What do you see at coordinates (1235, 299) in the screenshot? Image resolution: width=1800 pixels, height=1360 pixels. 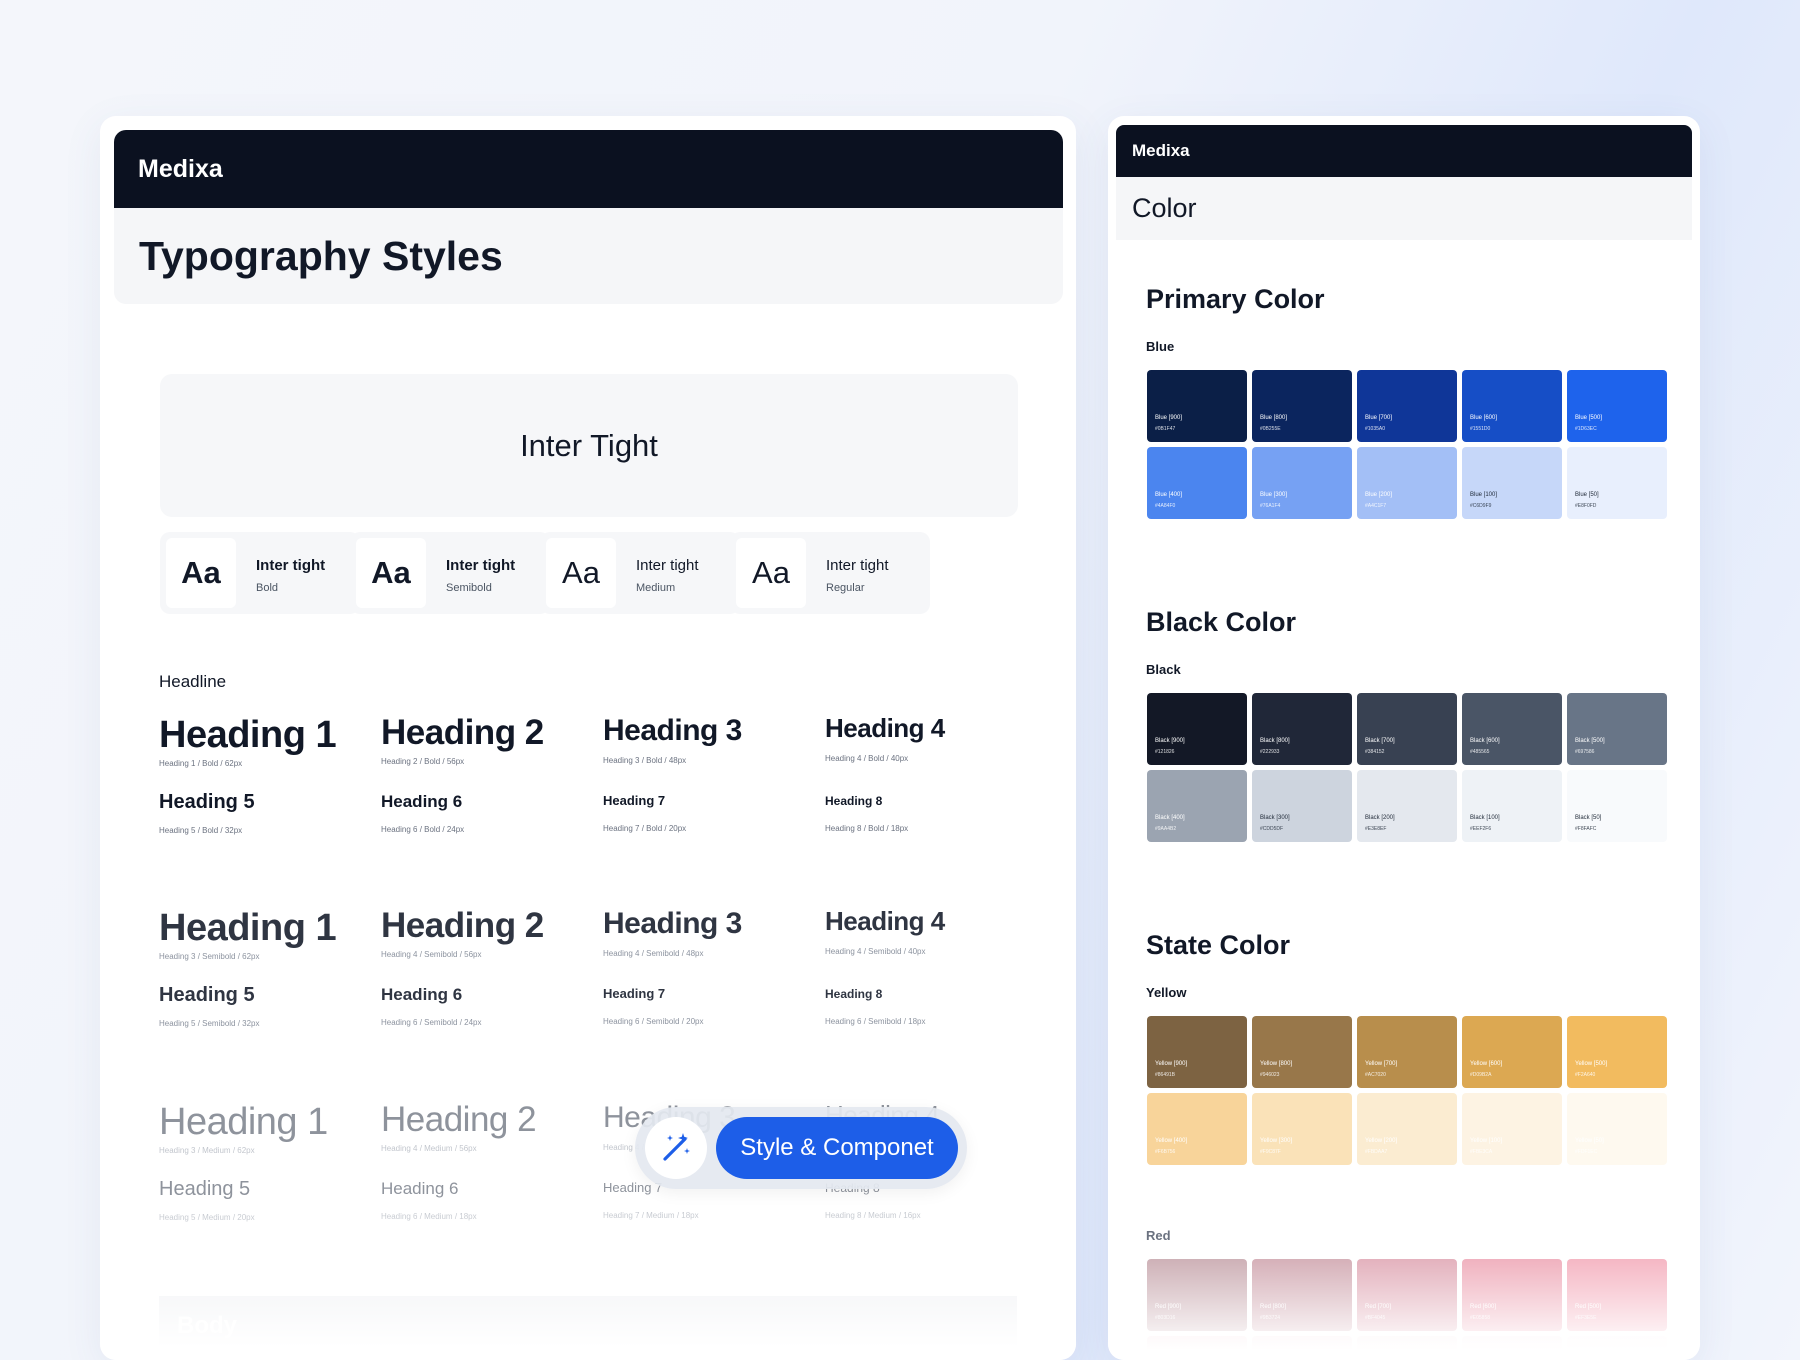 I see `color-section-title: Primary Color` at bounding box center [1235, 299].